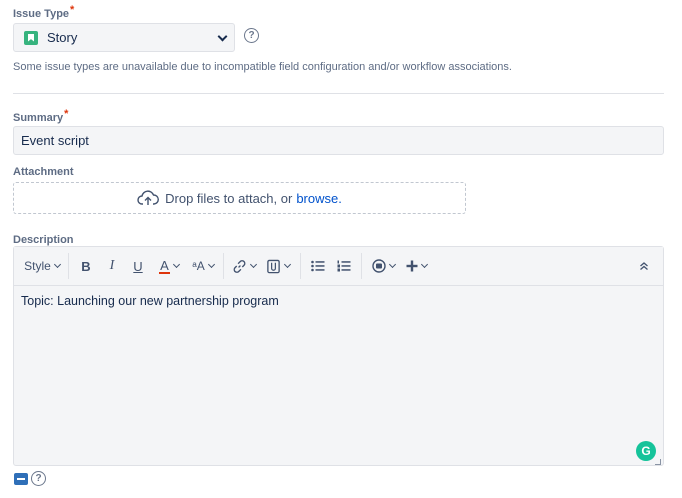  Describe the element at coordinates (222, 36) in the screenshot. I see `chevron-down-icon` at that location.